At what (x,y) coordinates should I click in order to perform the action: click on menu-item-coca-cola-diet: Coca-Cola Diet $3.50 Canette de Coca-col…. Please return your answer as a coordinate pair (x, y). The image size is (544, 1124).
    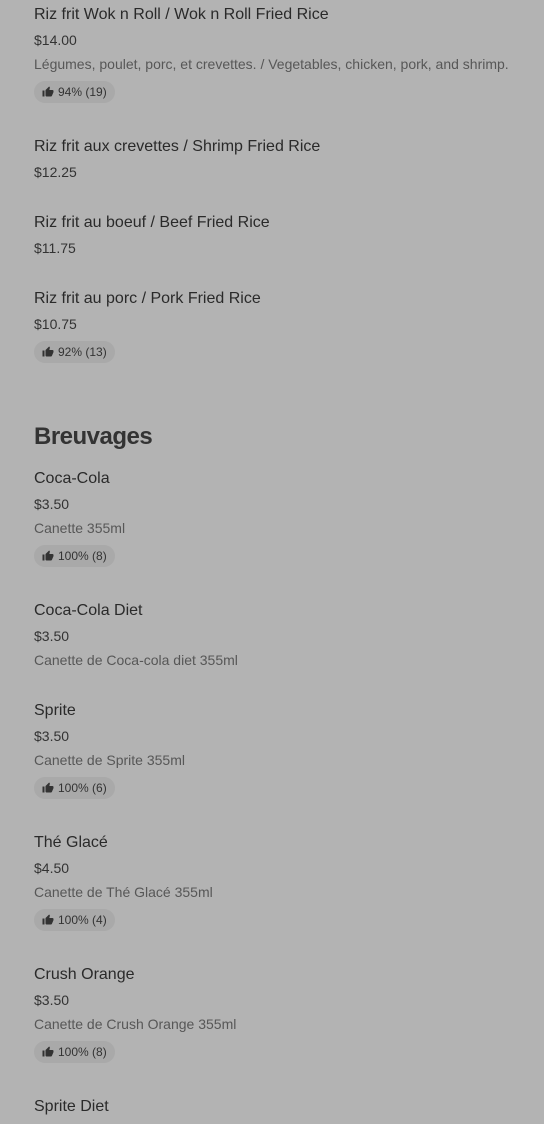
    Looking at the image, I should click on (284, 635).